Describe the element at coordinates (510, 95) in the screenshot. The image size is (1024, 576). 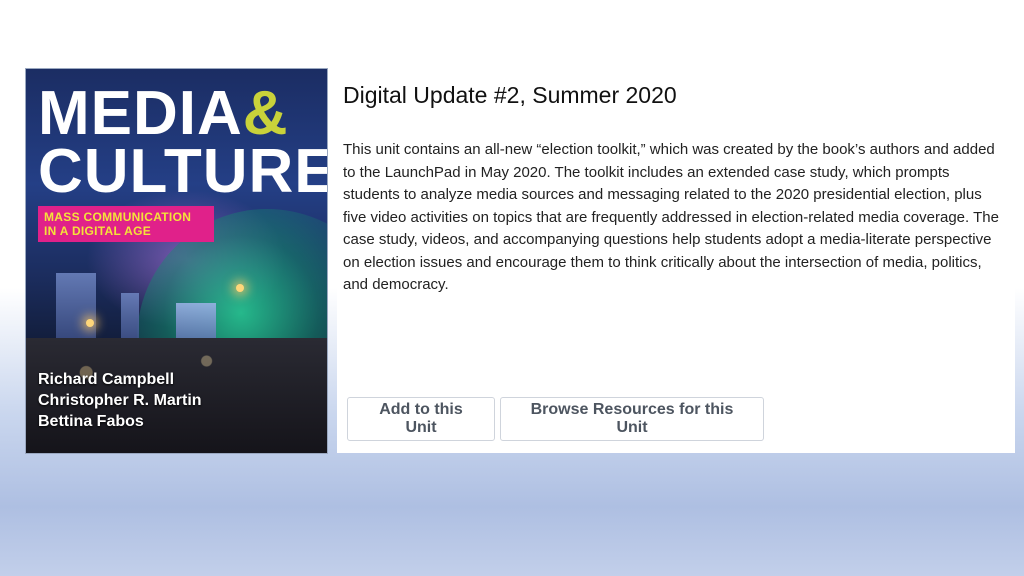
I see `unit-title: Digital Update #2, Summer 2020` at that location.